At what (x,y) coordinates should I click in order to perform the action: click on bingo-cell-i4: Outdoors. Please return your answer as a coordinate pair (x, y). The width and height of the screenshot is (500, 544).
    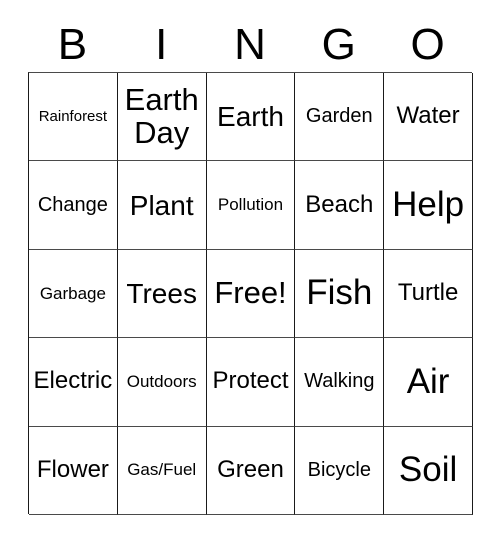
    Looking at the image, I should click on (162, 382).